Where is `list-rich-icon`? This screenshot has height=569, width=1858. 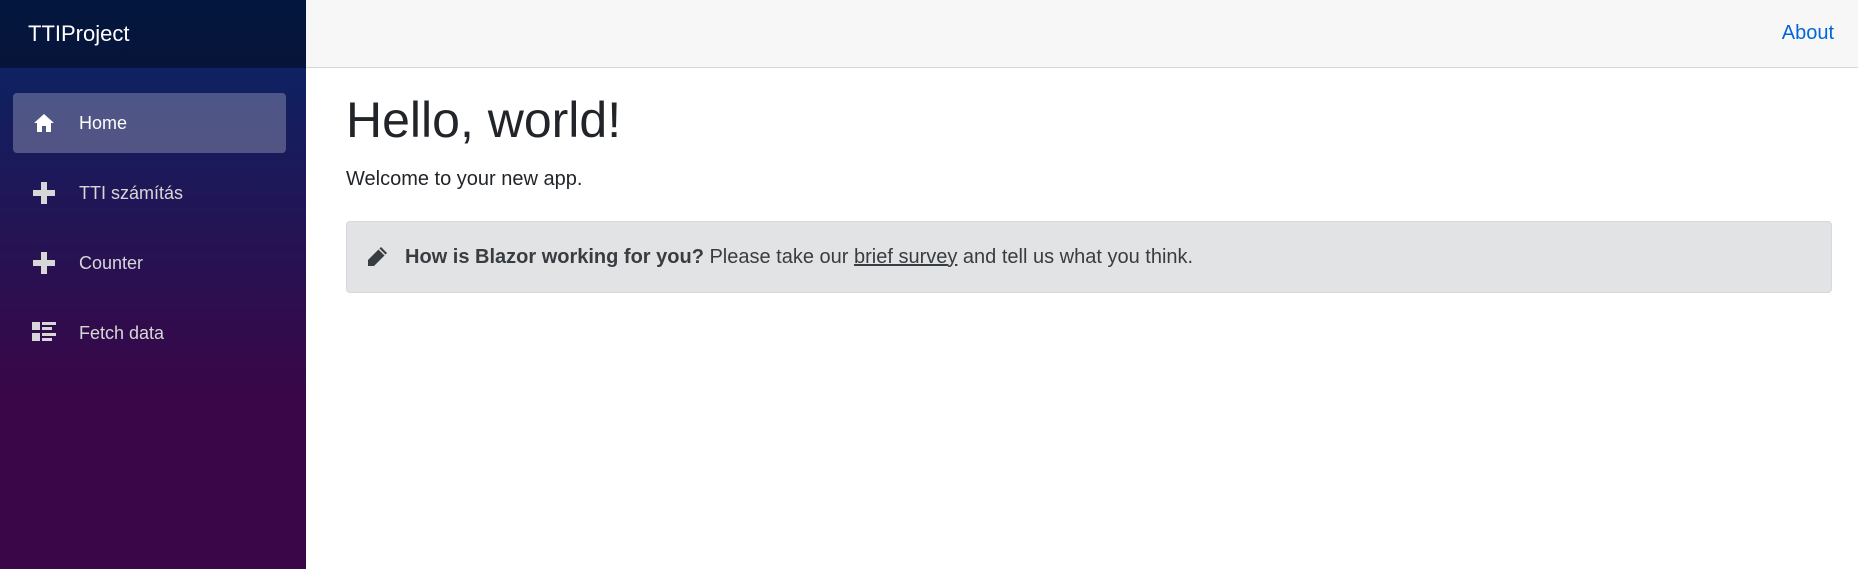 list-rich-icon is located at coordinates (44, 333).